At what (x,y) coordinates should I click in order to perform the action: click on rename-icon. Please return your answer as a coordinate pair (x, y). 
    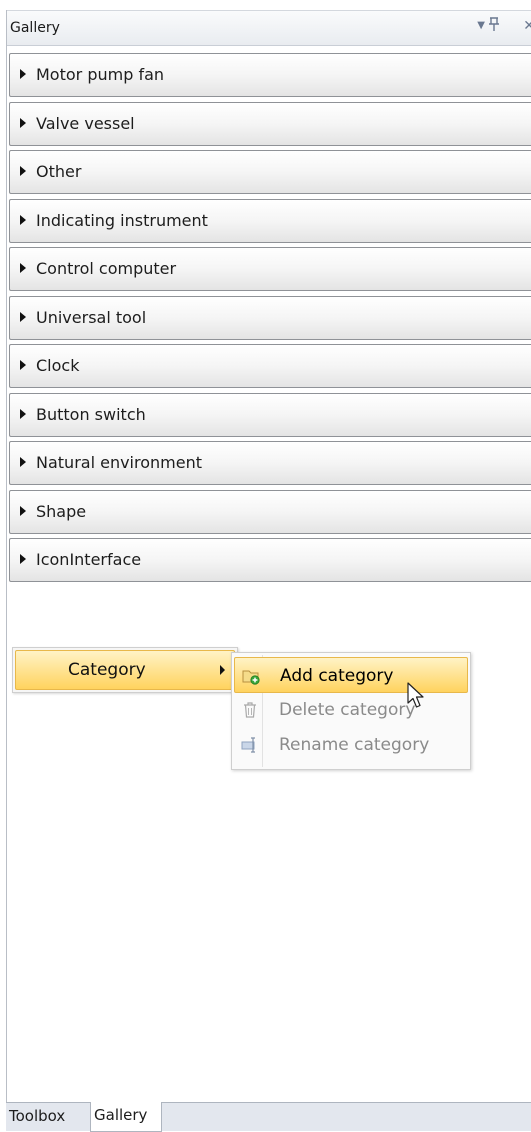
    Looking at the image, I should click on (250, 745).